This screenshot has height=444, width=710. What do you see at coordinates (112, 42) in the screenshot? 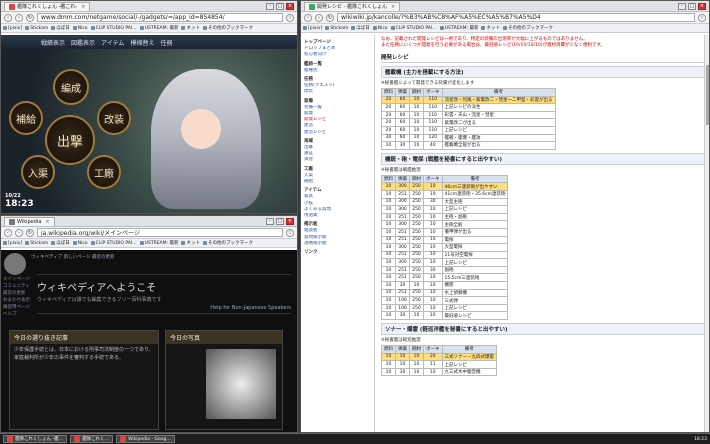
I see `game-menu-item: アイテム` at bounding box center [112, 42].